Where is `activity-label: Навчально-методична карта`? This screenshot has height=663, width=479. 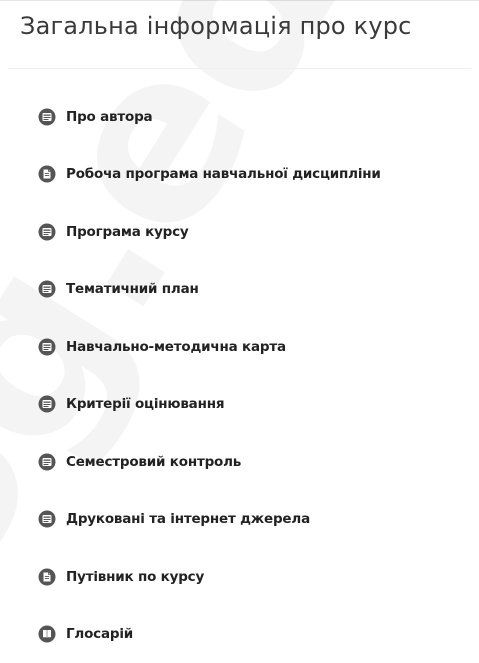
activity-label: Навчально-методична карта is located at coordinates (176, 347).